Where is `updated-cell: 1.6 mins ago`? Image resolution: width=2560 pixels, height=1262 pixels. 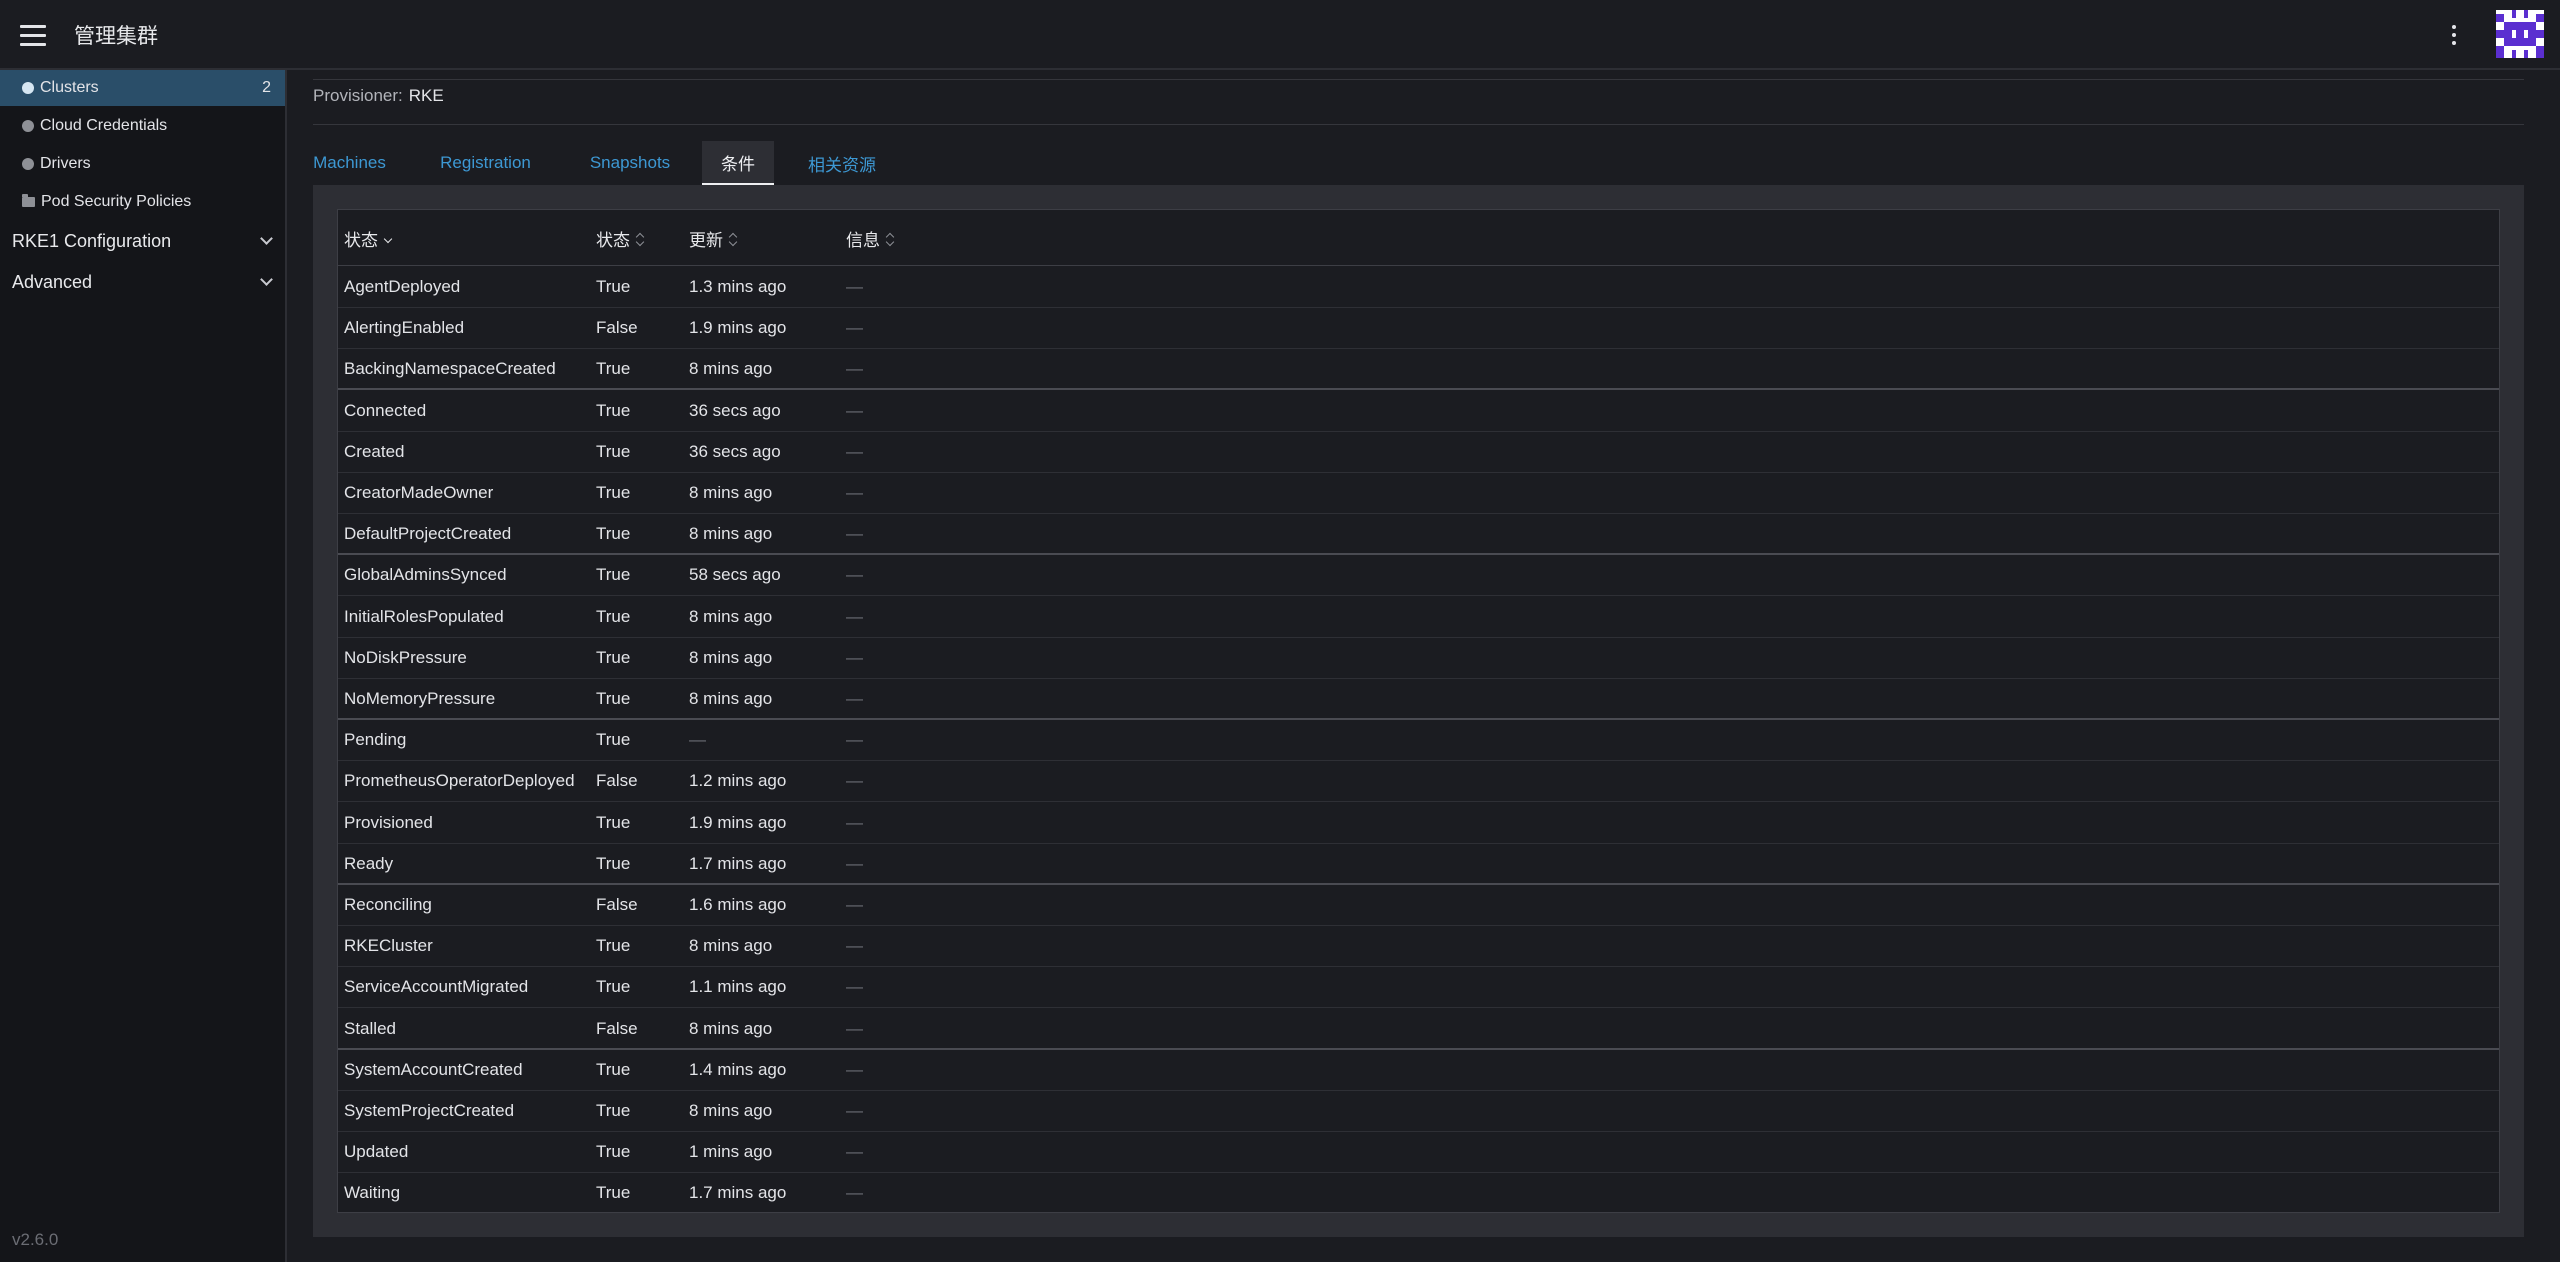
updated-cell: 1.6 mins ago is located at coordinates (738, 904).